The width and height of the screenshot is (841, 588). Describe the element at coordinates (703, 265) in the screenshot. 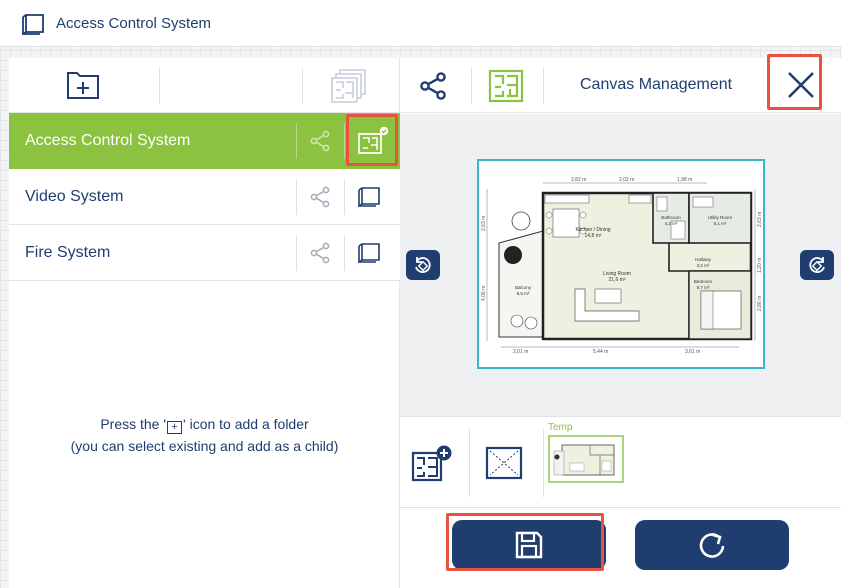

I see `room-area: 3,6 m²` at that location.